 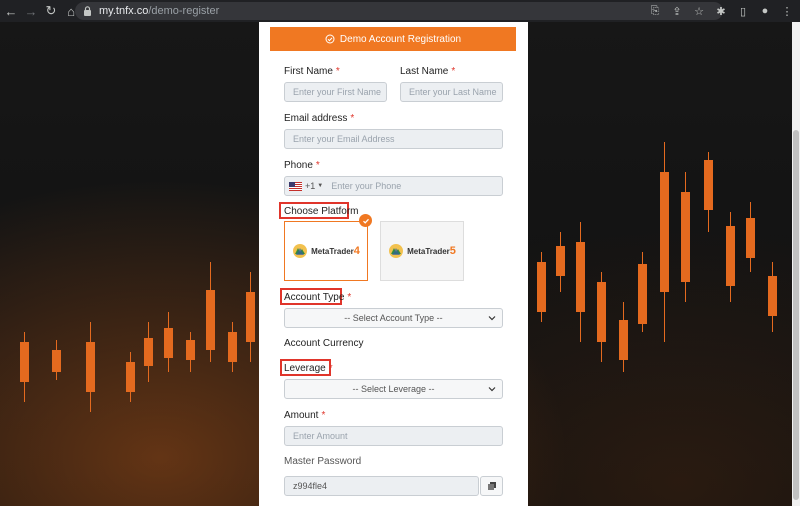 What do you see at coordinates (365, 220) in the screenshot?
I see `selected-check-icon` at bounding box center [365, 220].